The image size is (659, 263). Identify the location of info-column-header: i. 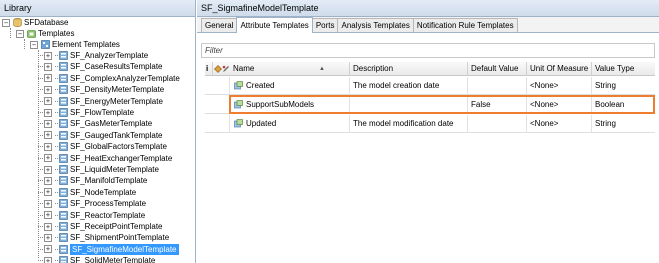
(209, 69).